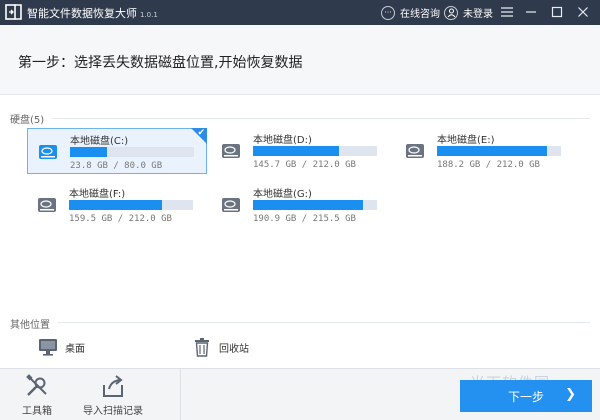 The width and height of the screenshot is (600, 420). I want to click on maximize-button, so click(557, 12).